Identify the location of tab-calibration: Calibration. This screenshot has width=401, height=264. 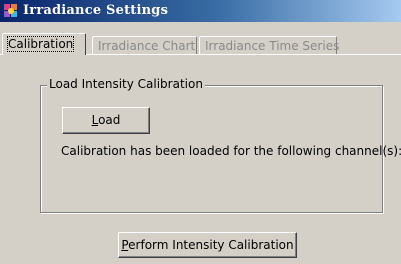
(44, 44).